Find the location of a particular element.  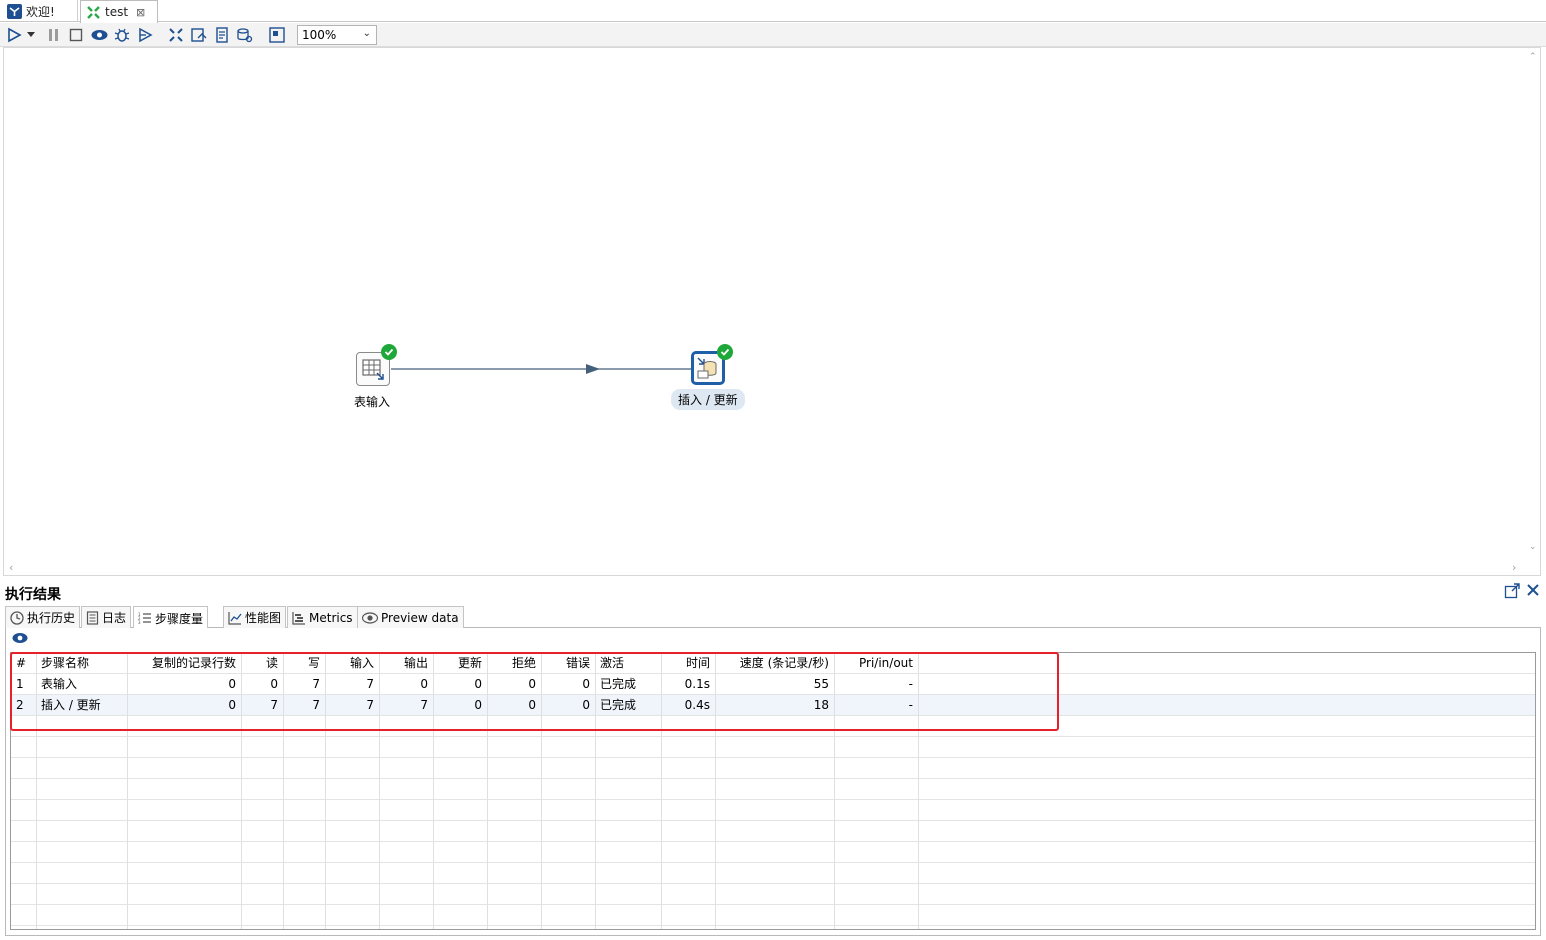

cell: 1 is located at coordinates (20, 684).